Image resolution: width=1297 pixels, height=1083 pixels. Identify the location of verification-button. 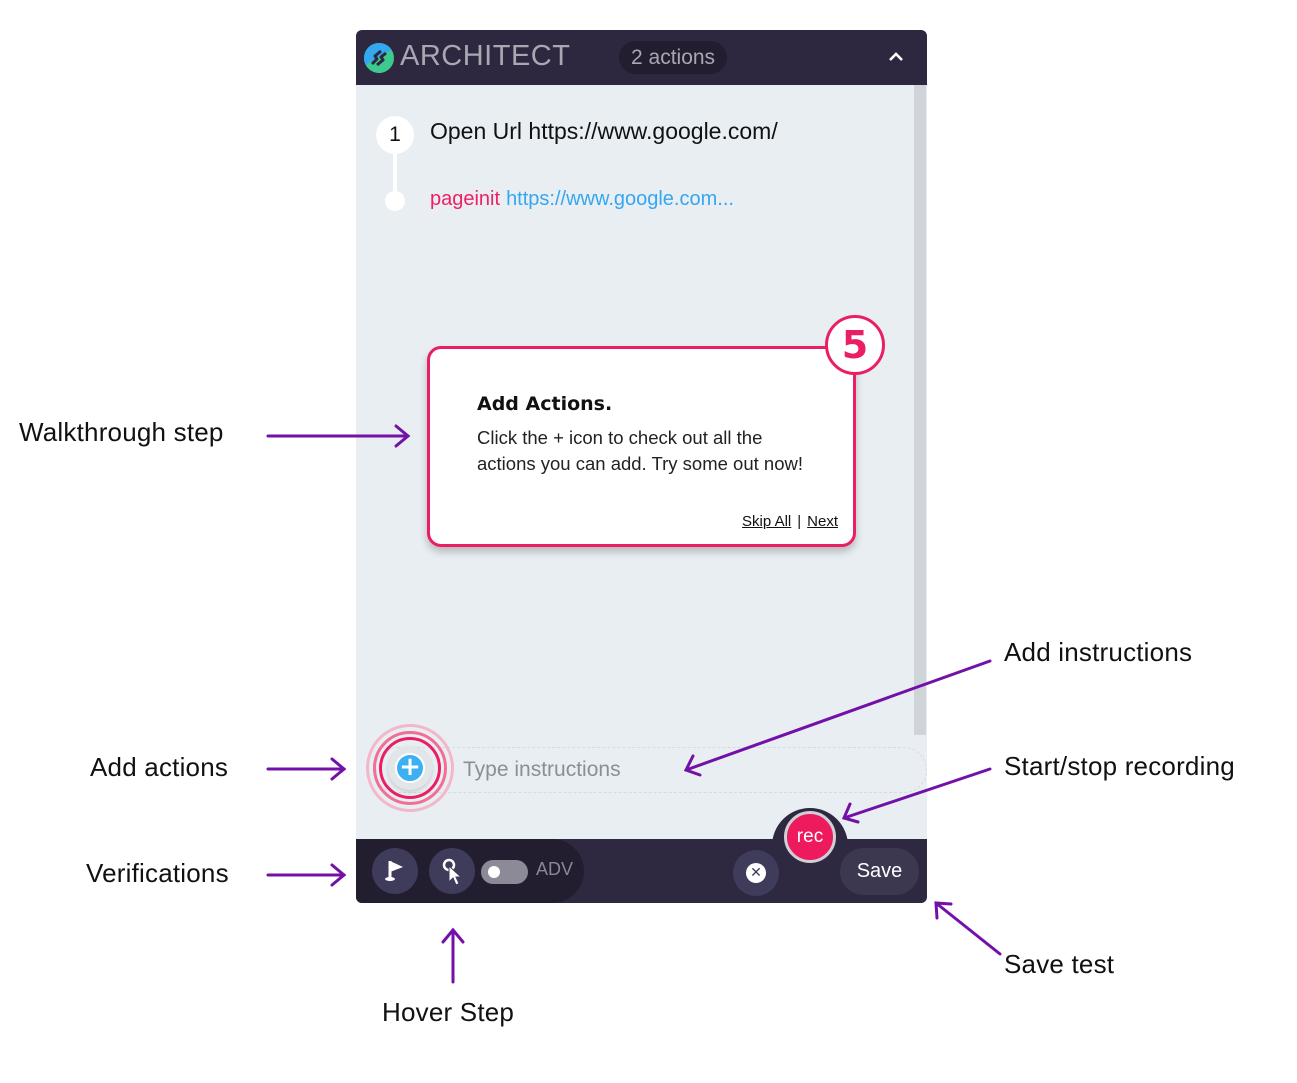
(395, 871).